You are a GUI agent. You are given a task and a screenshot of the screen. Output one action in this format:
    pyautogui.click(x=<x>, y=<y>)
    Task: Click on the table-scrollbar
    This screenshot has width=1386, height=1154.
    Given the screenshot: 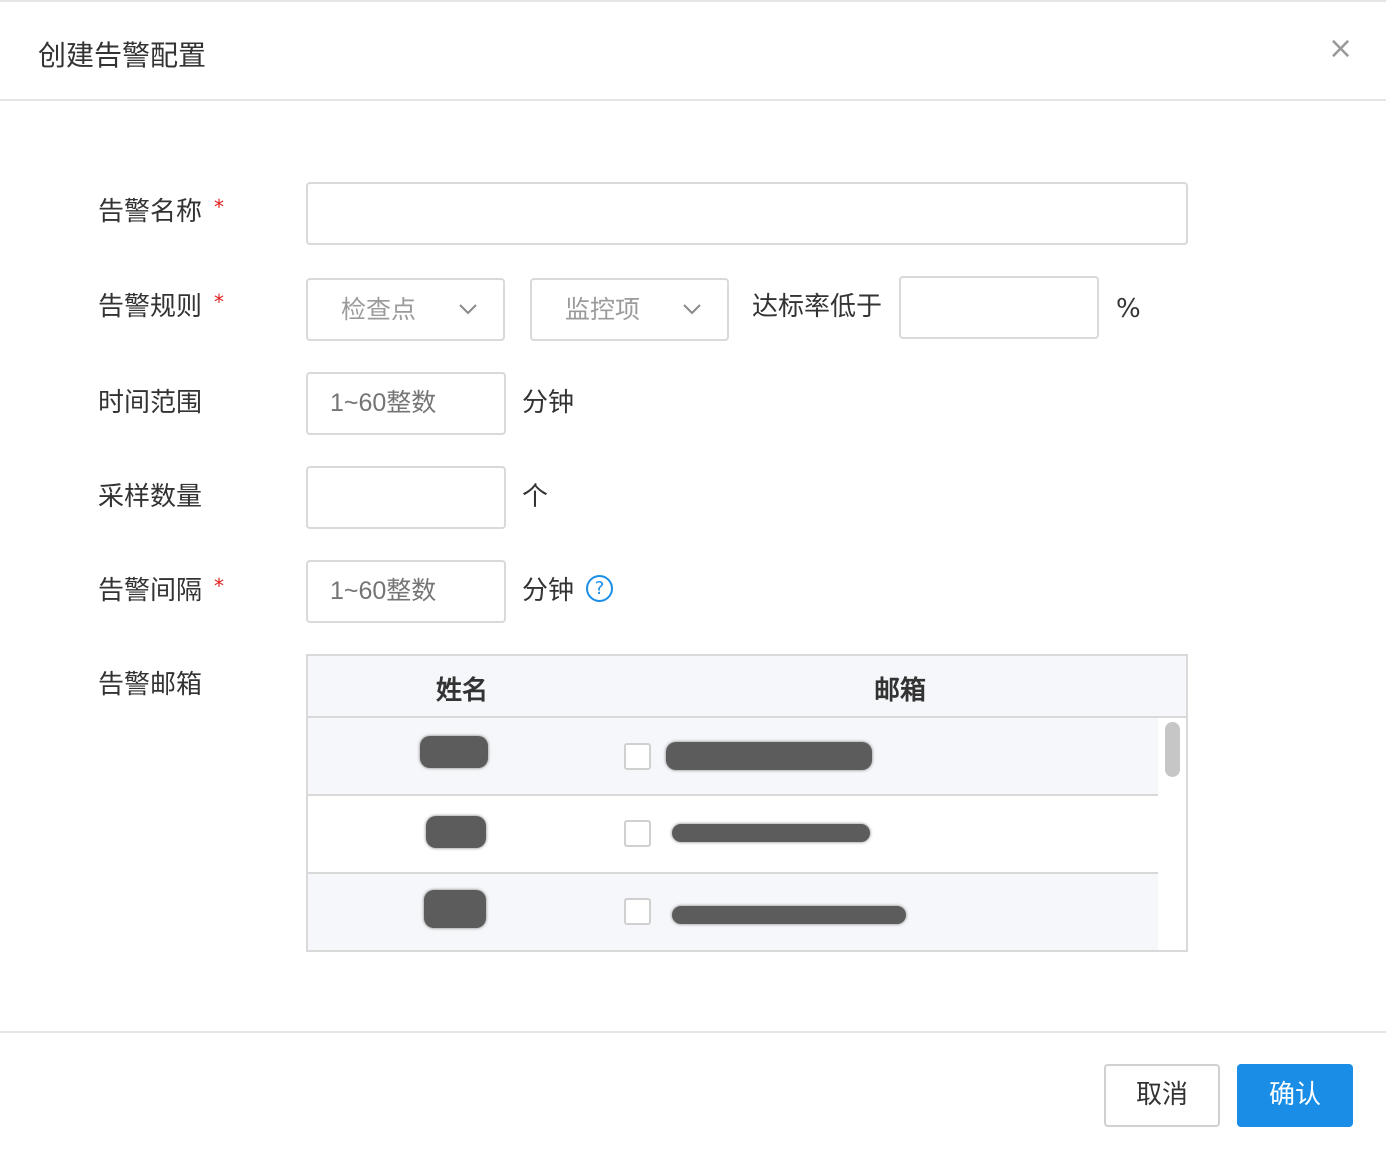 What is the action you would take?
    pyautogui.click(x=1172, y=834)
    